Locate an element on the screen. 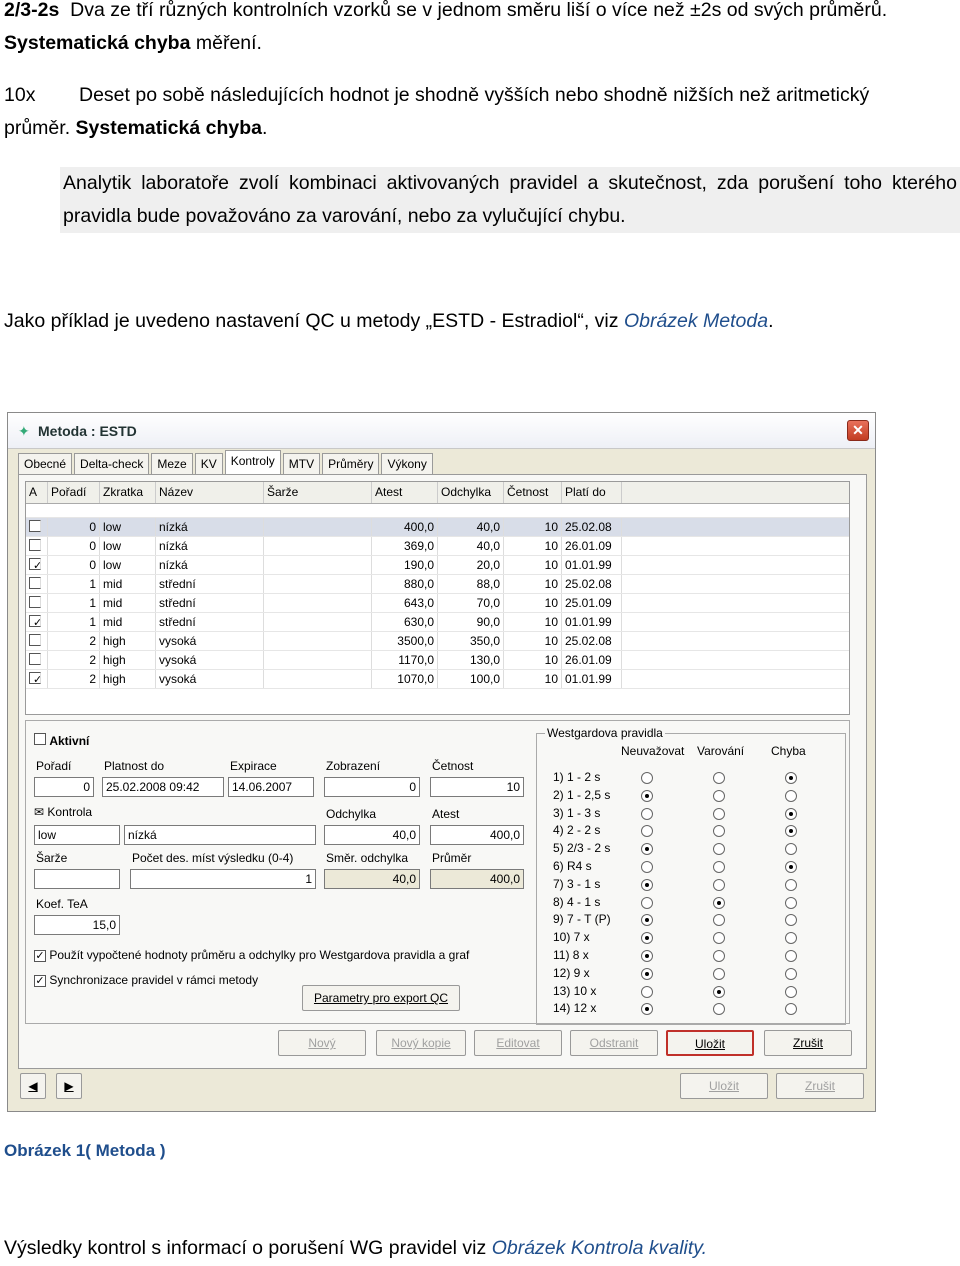 The width and height of the screenshot is (960, 1266). figure-link: Obrázek Metoda is located at coordinates (696, 321).